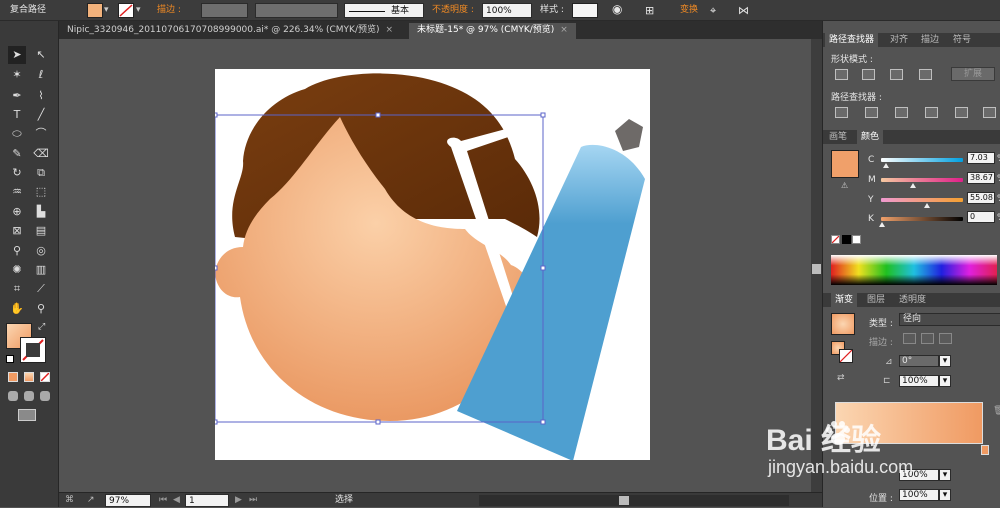 The height and width of the screenshot is (508, 1000). Describe the element at coordinates (931, 112) in the screenshot. I see `crop-icon` at that location.